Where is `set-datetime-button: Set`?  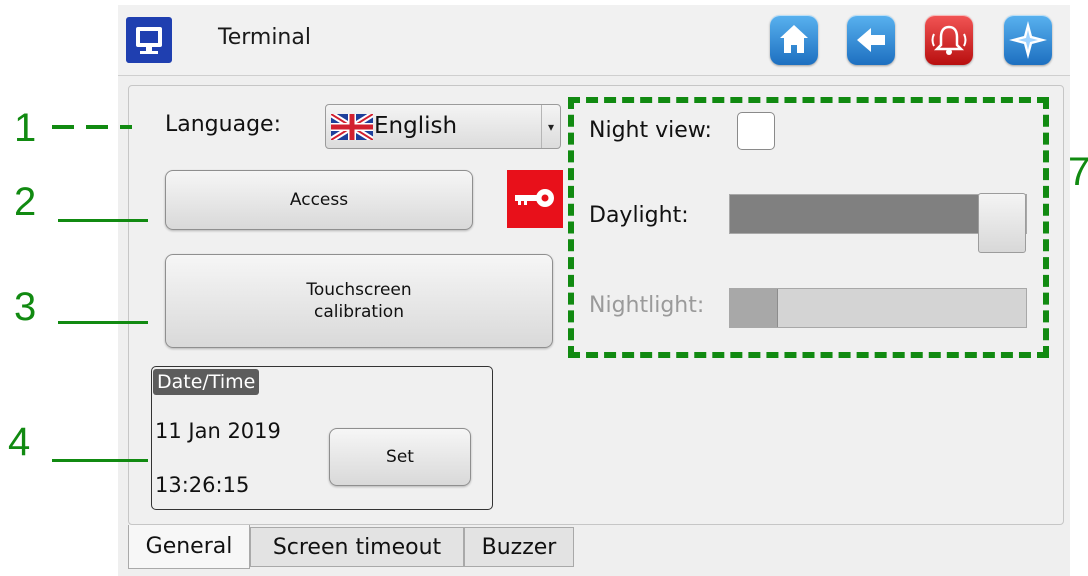 set-datetime-button: Set is located at coordinates (400, 457).